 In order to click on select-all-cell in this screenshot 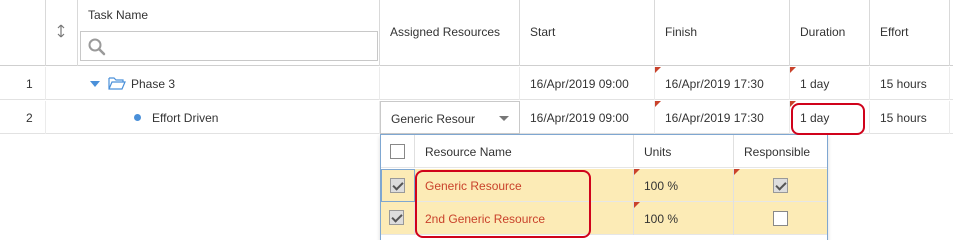, I will do `click(398, 151)`.